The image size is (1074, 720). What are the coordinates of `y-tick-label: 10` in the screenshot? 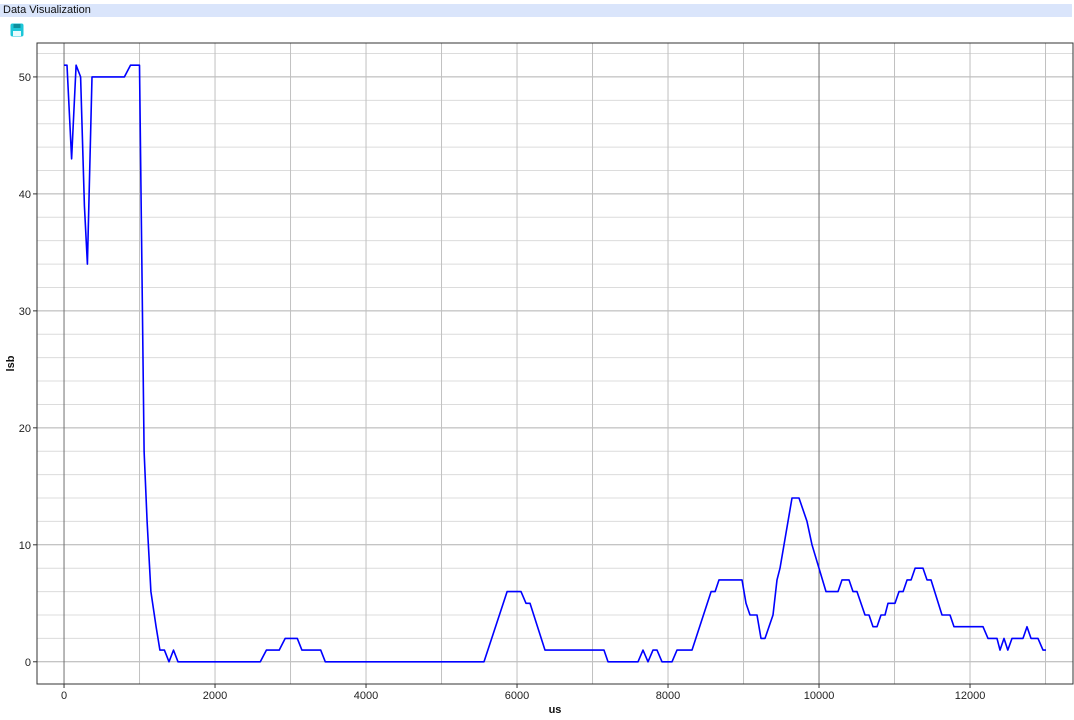 It's located at (25, 546).